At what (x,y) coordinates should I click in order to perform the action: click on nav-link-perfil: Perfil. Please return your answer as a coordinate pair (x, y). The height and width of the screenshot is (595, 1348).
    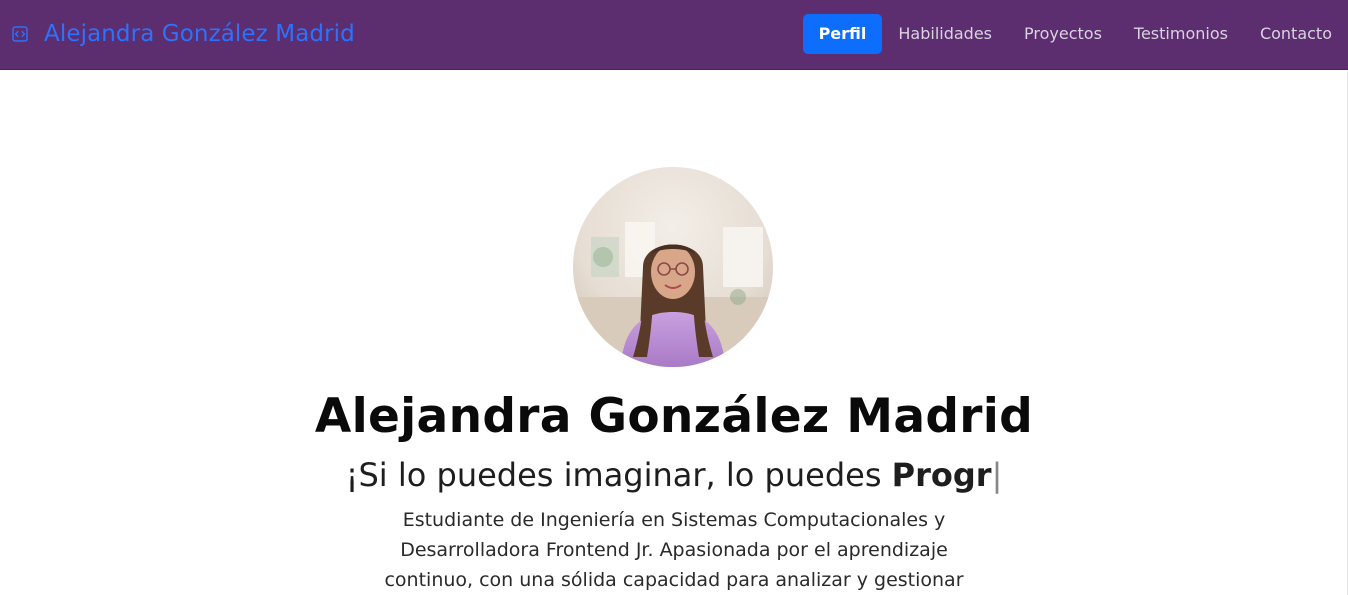
    Looking at the image, I should click on (842, 34).